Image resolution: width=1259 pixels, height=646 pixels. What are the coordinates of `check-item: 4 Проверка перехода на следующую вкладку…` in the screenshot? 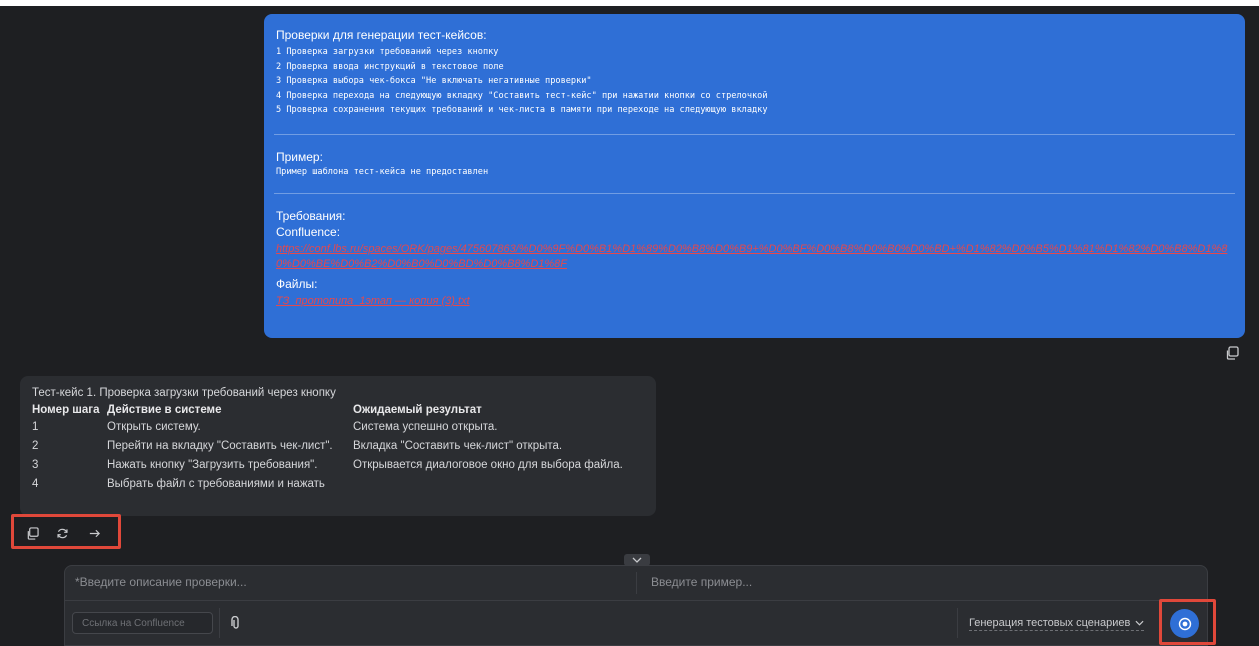 It's located at (522, 95).